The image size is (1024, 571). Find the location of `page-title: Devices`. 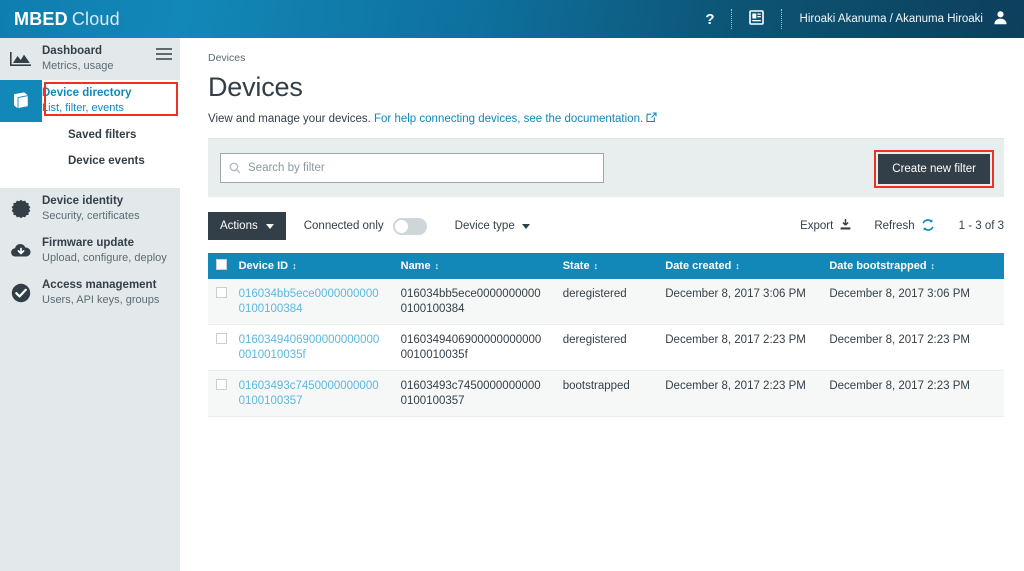

page-title: Devices is located at coordinates (255, 87).